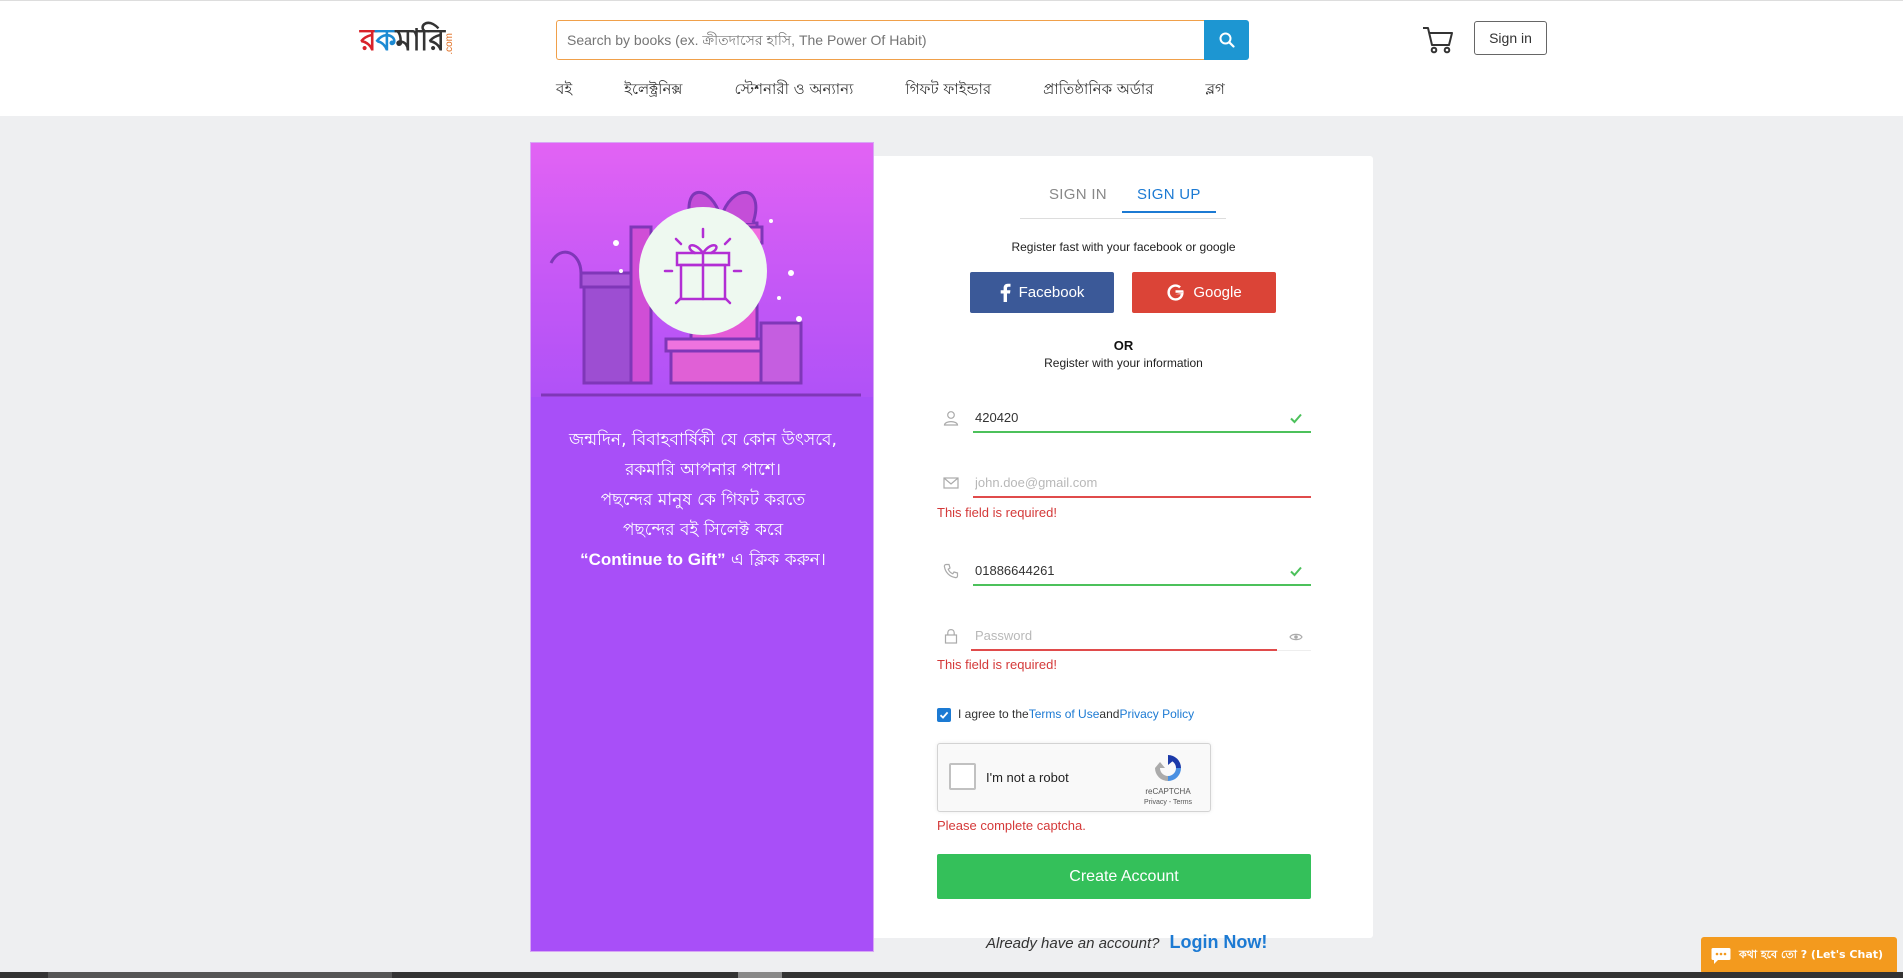 The width and height of the screenshot is (1903, 978). Describe the element at coordinates (1123, 345) in the screenshot. I see `or-divider: OR` at that location.